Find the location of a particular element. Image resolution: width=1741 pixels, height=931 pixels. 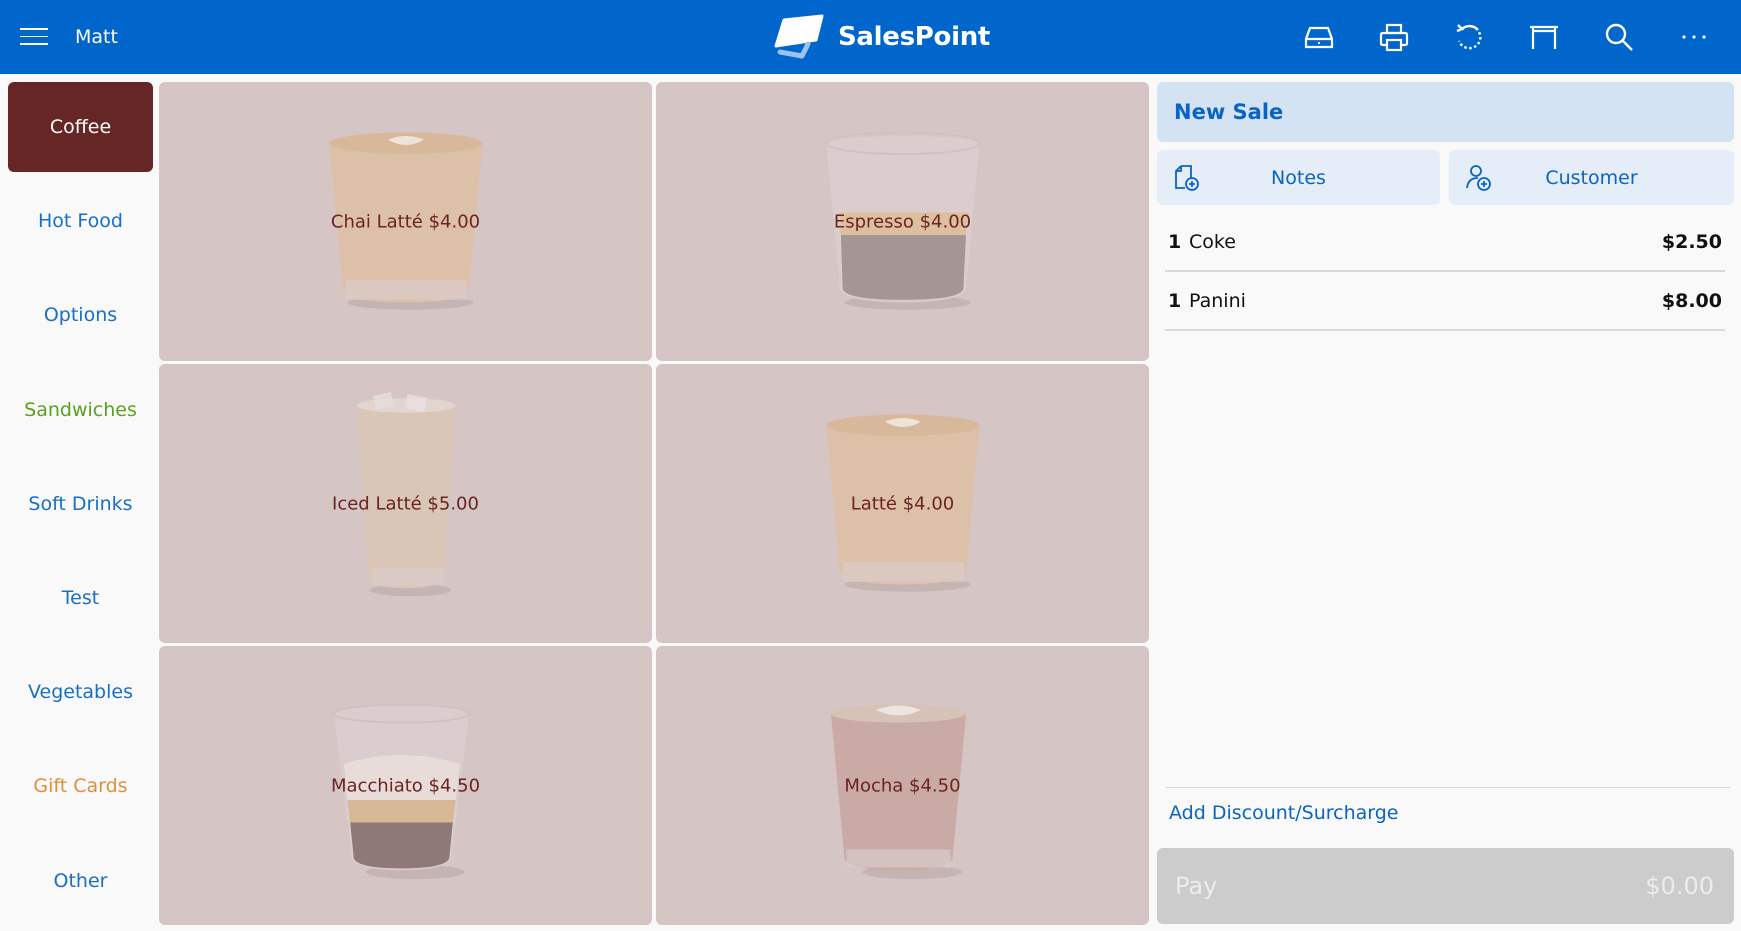

customer-label: Customer is located at coordinates (1591, 177).